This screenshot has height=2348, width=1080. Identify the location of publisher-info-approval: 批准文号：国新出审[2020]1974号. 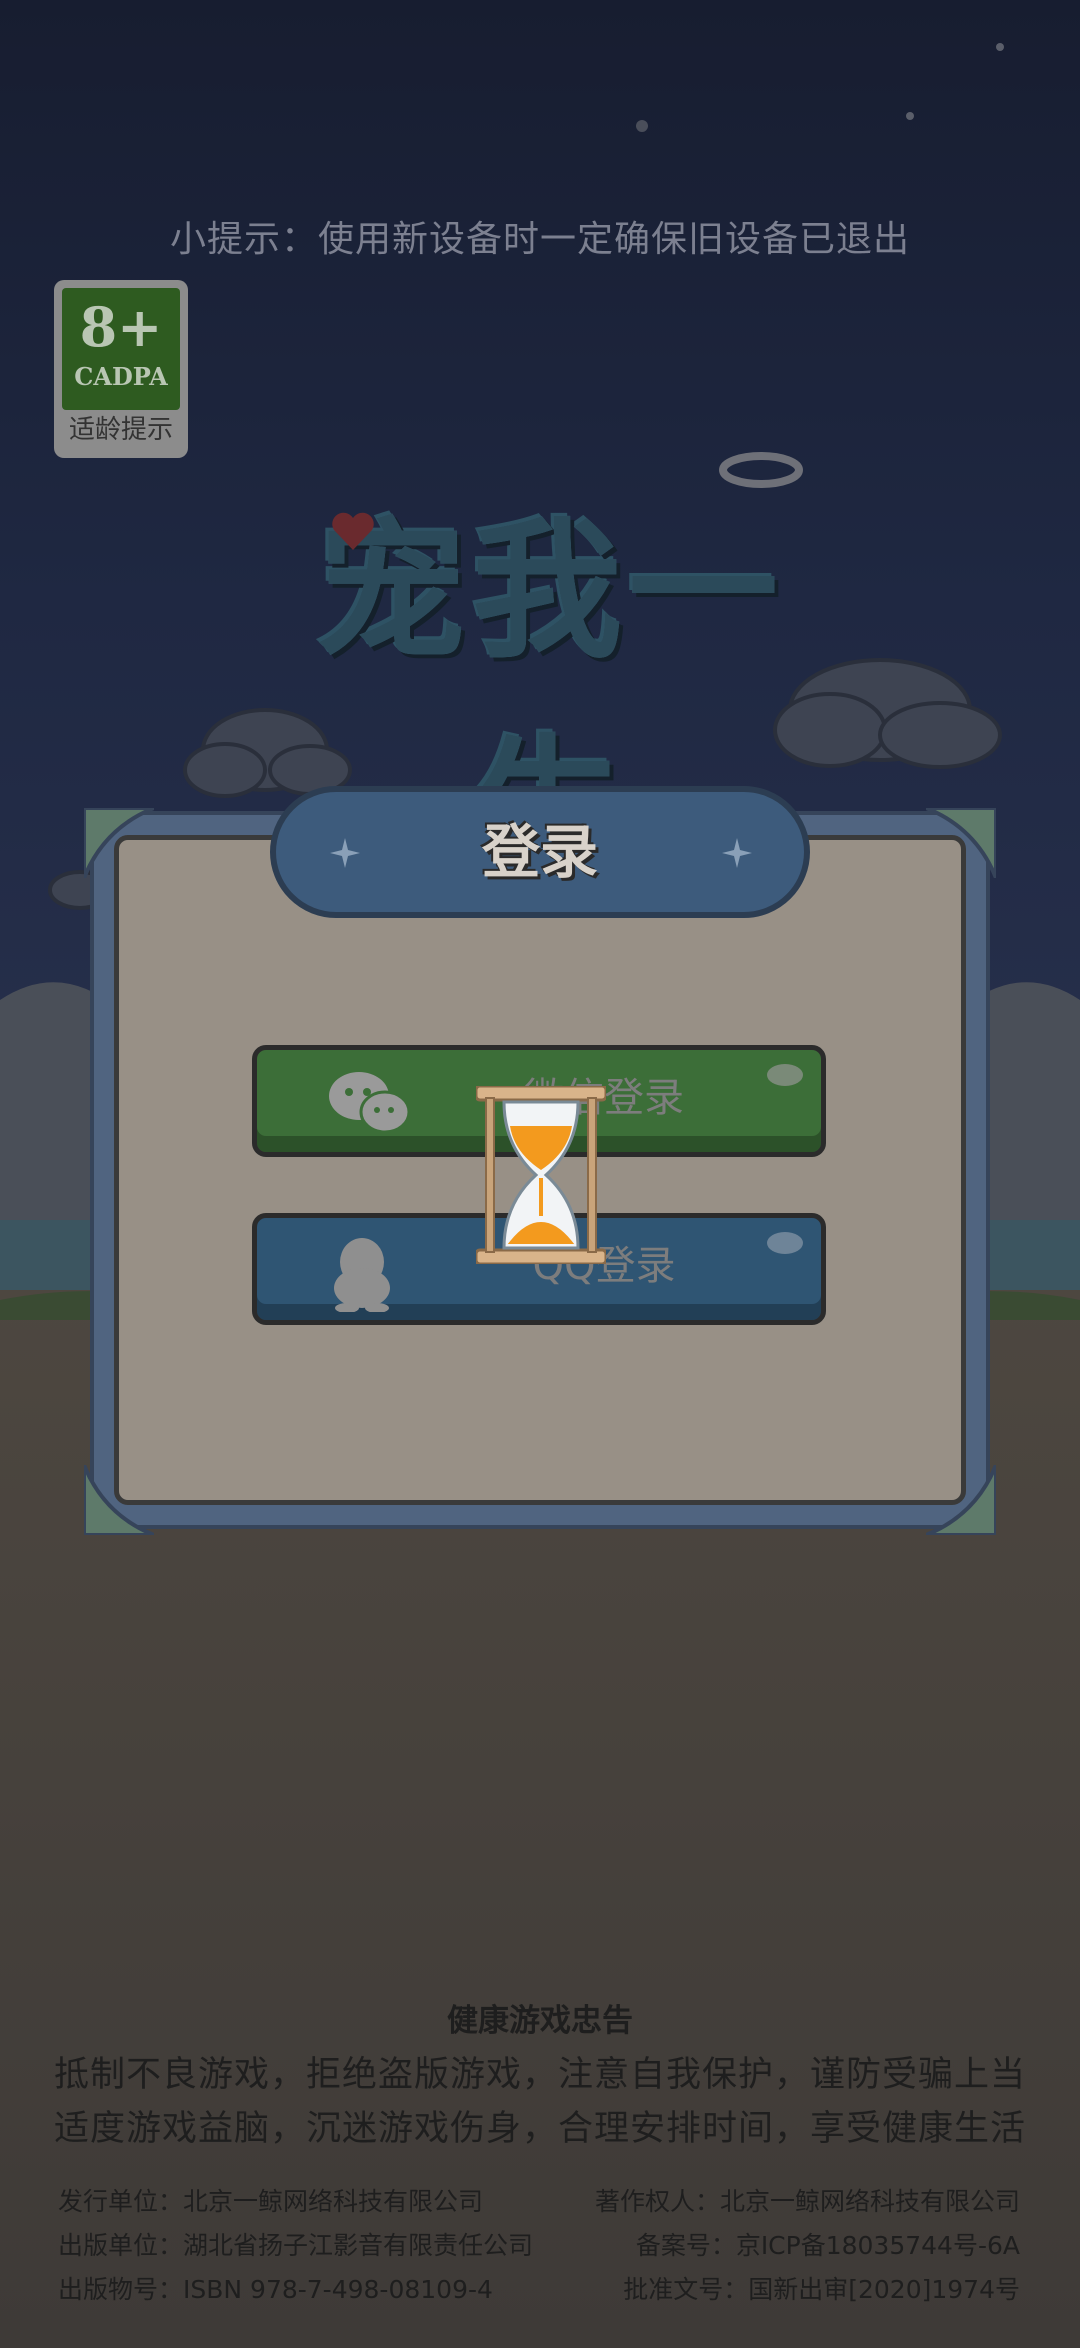
(821, 2289).